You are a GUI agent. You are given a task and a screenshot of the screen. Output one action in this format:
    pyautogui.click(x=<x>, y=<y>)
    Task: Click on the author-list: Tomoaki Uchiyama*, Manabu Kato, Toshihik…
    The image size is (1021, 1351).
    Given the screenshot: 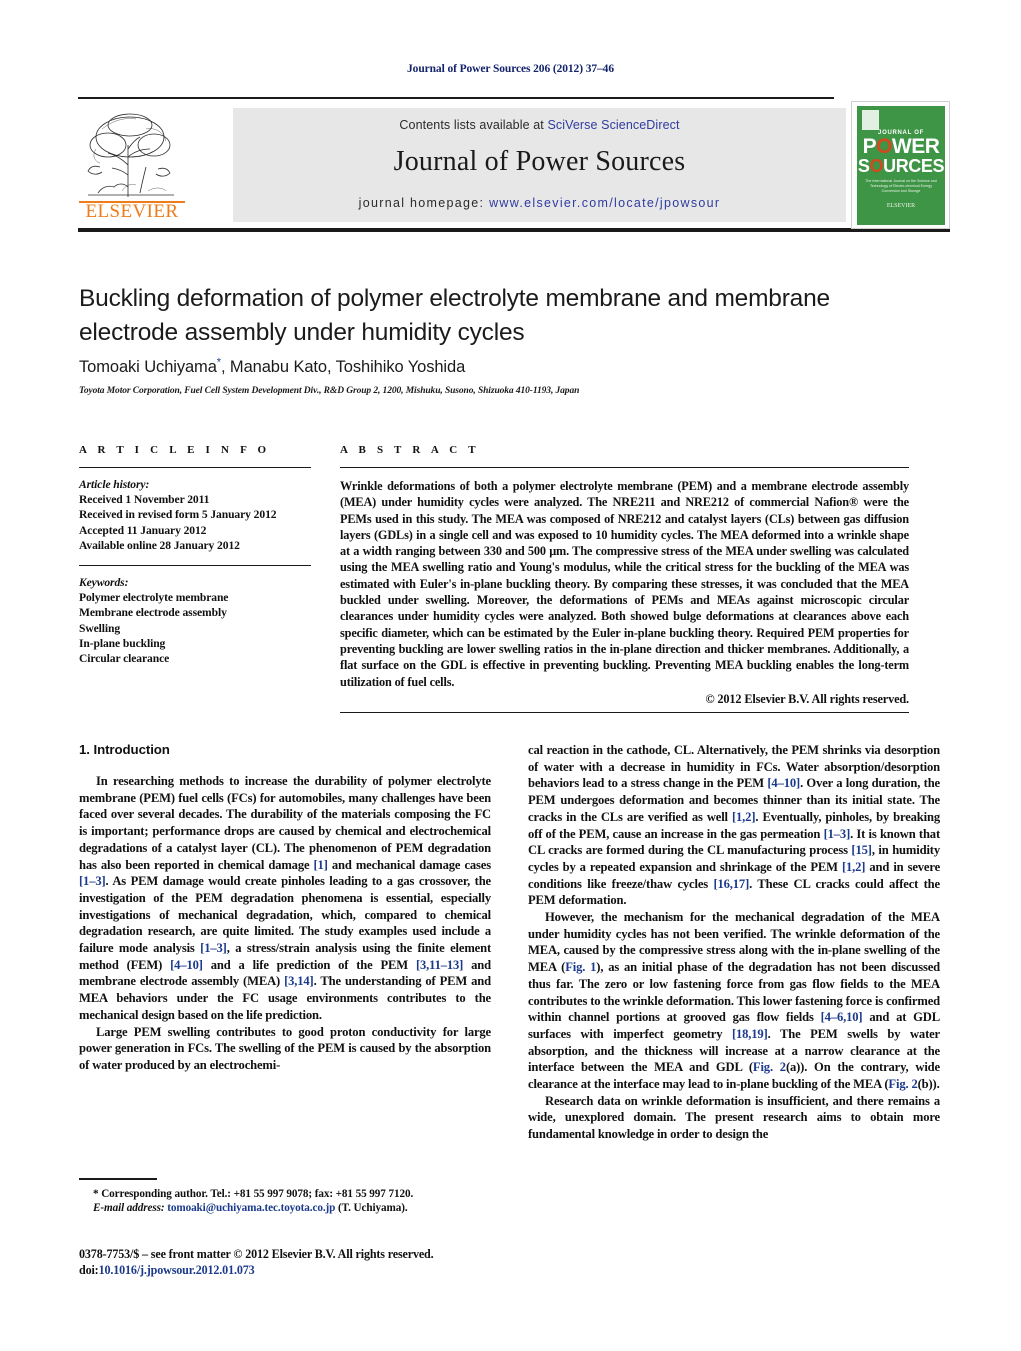 What is the action you would take?
    pyautogui.click(x=494, y=366)
    